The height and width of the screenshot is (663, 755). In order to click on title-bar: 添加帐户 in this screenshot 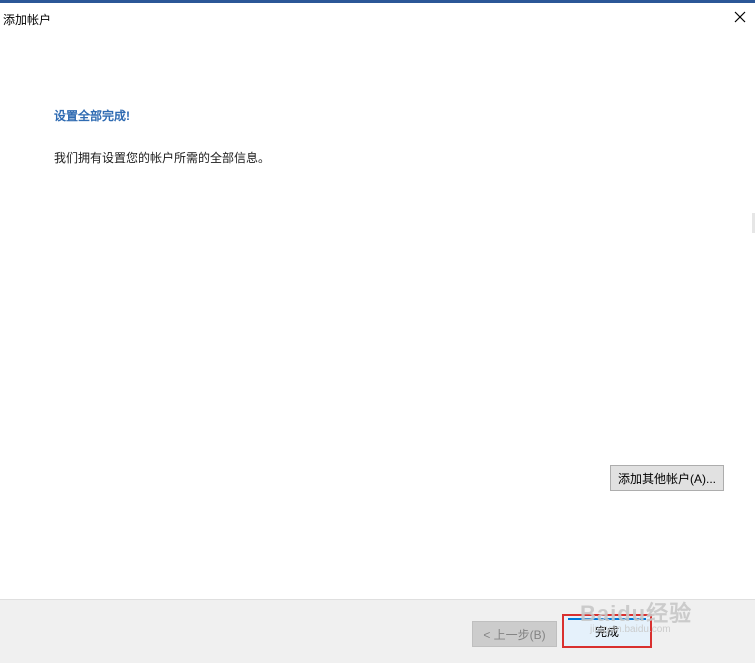, I will do `click(377, 18)`.